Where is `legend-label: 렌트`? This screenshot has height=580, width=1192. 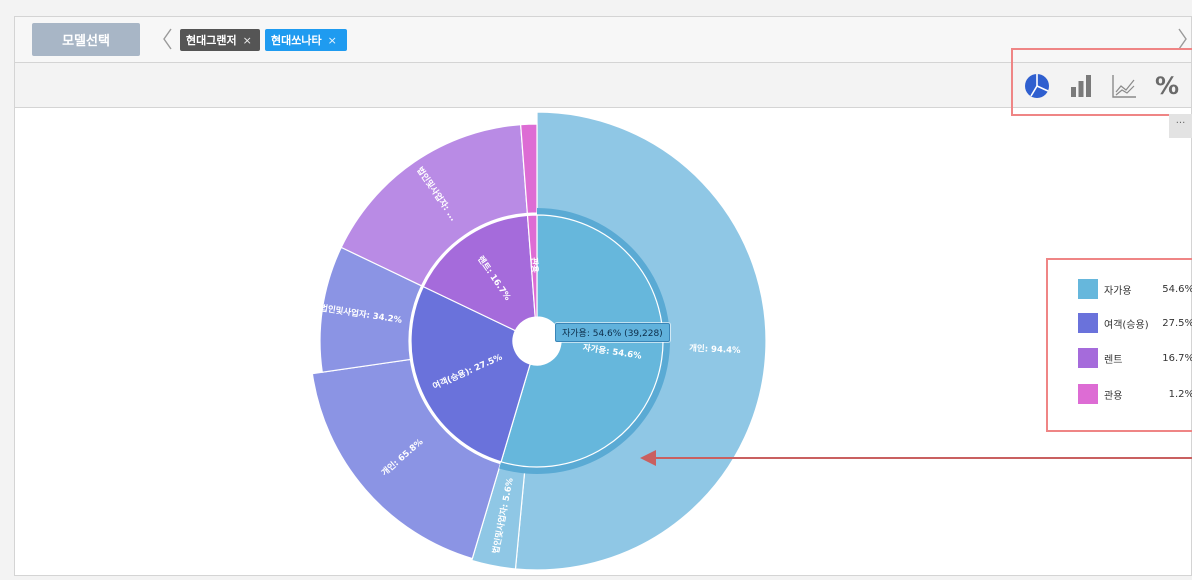 legend-label: 렌트 is located at coordinates (1113, 360).